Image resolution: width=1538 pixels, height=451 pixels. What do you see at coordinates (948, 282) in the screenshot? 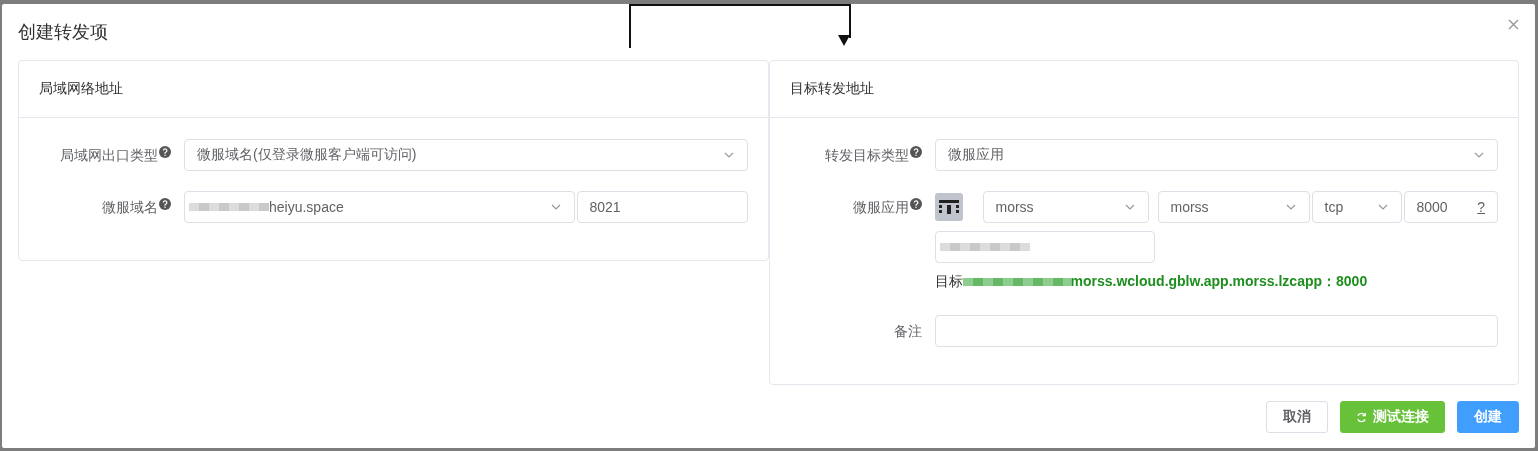
I see `target-label: 目标` at bounding box center [948, 282].